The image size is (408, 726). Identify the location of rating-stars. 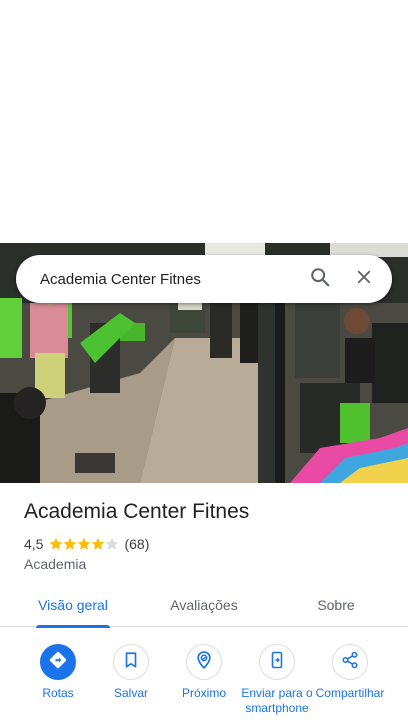
(84, 544).